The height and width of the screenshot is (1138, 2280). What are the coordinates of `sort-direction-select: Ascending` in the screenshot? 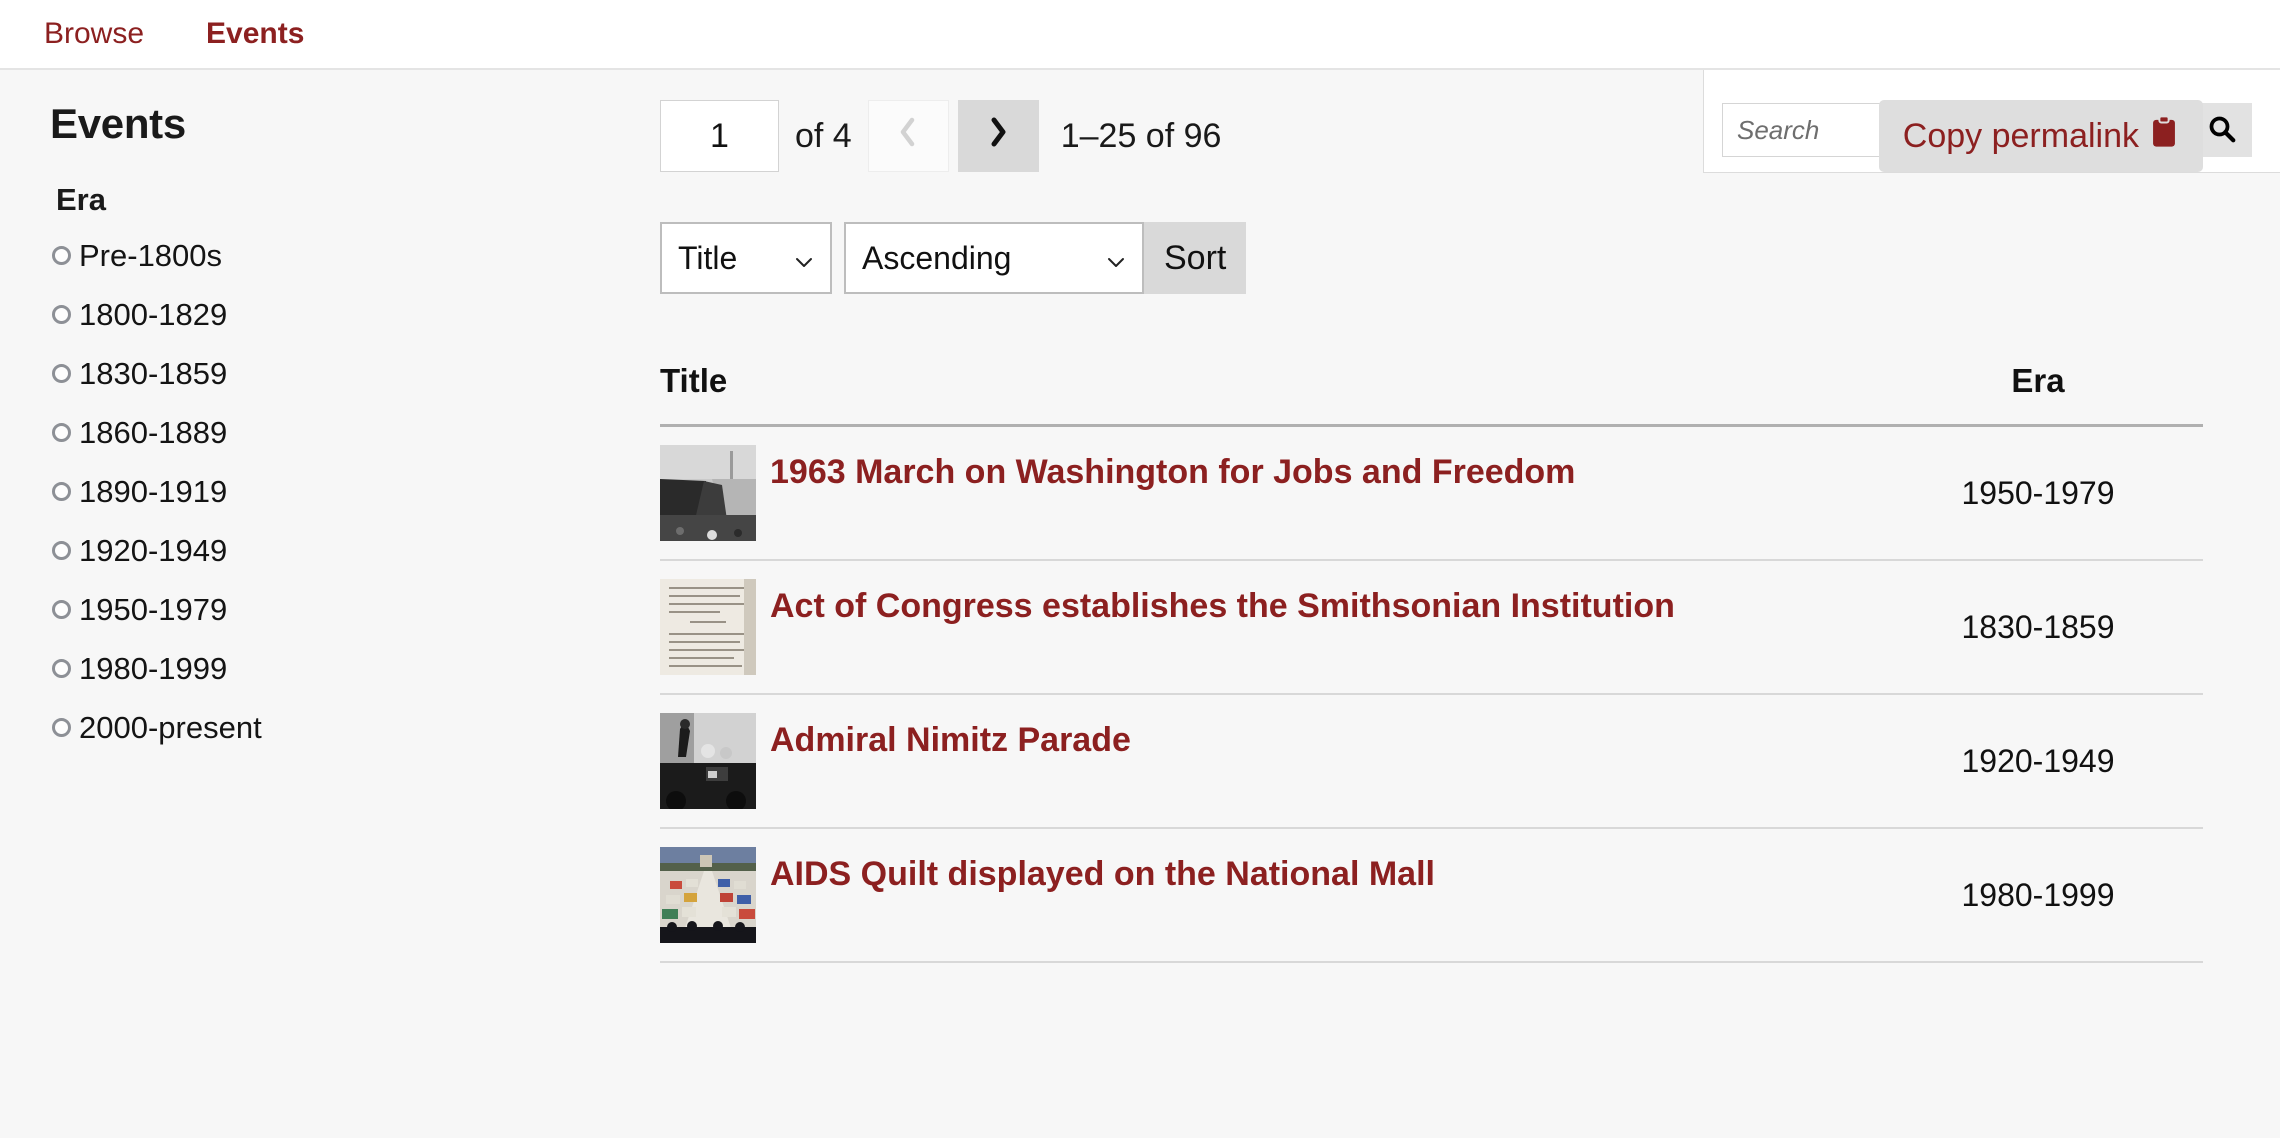 It's located at (994, 258).